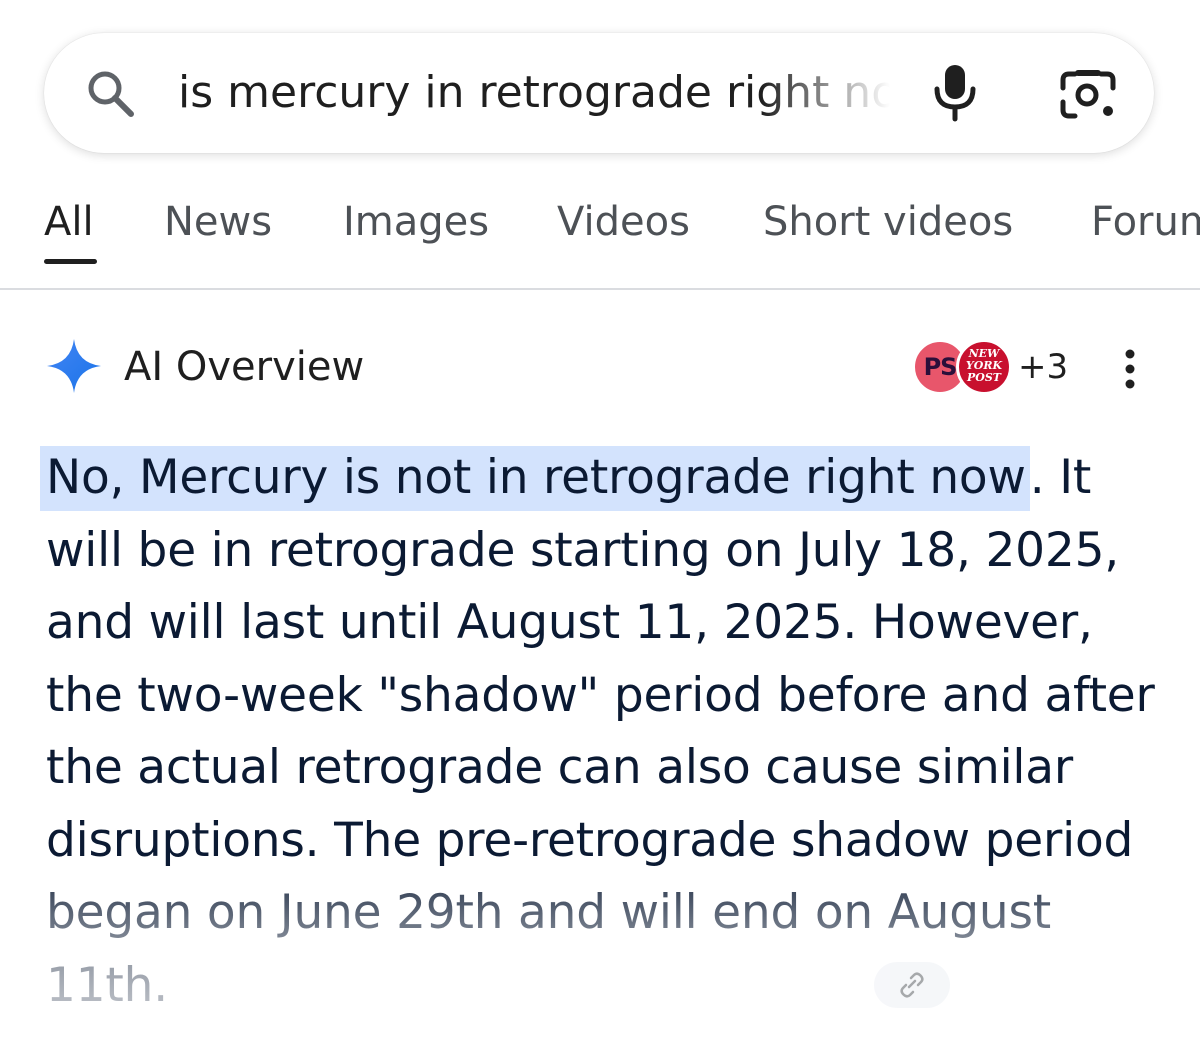  What do you see at coordinates (888, 222) in the screenshot?
I see `tab-short-videos: Short videos` at bounding box center [888, 222].